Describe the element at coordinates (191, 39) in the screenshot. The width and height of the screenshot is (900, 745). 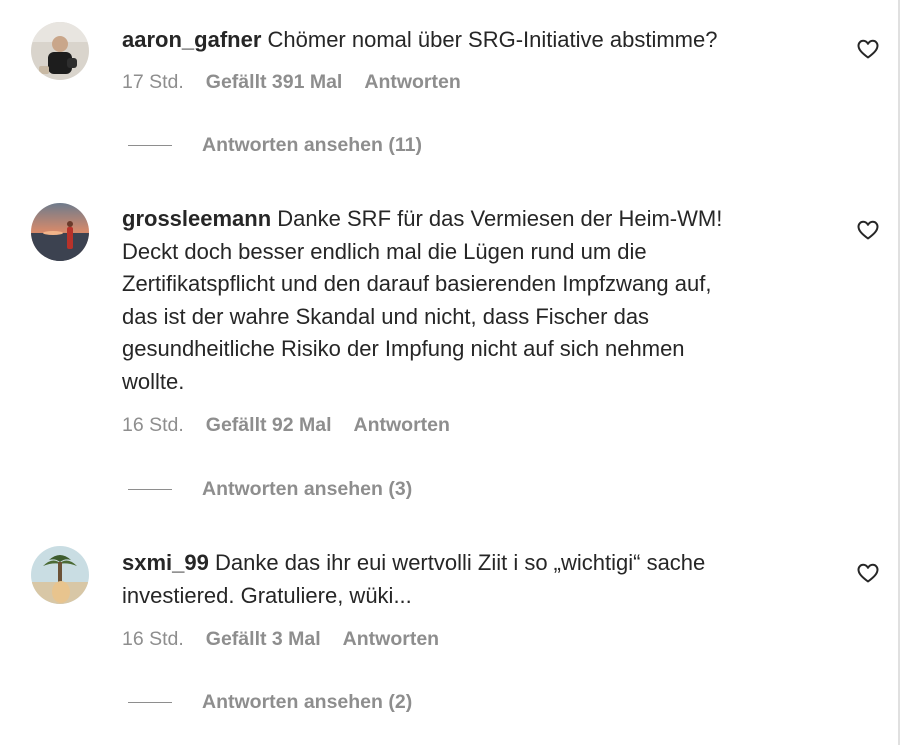
I see `comment-username: aaron_gafner` at that location.